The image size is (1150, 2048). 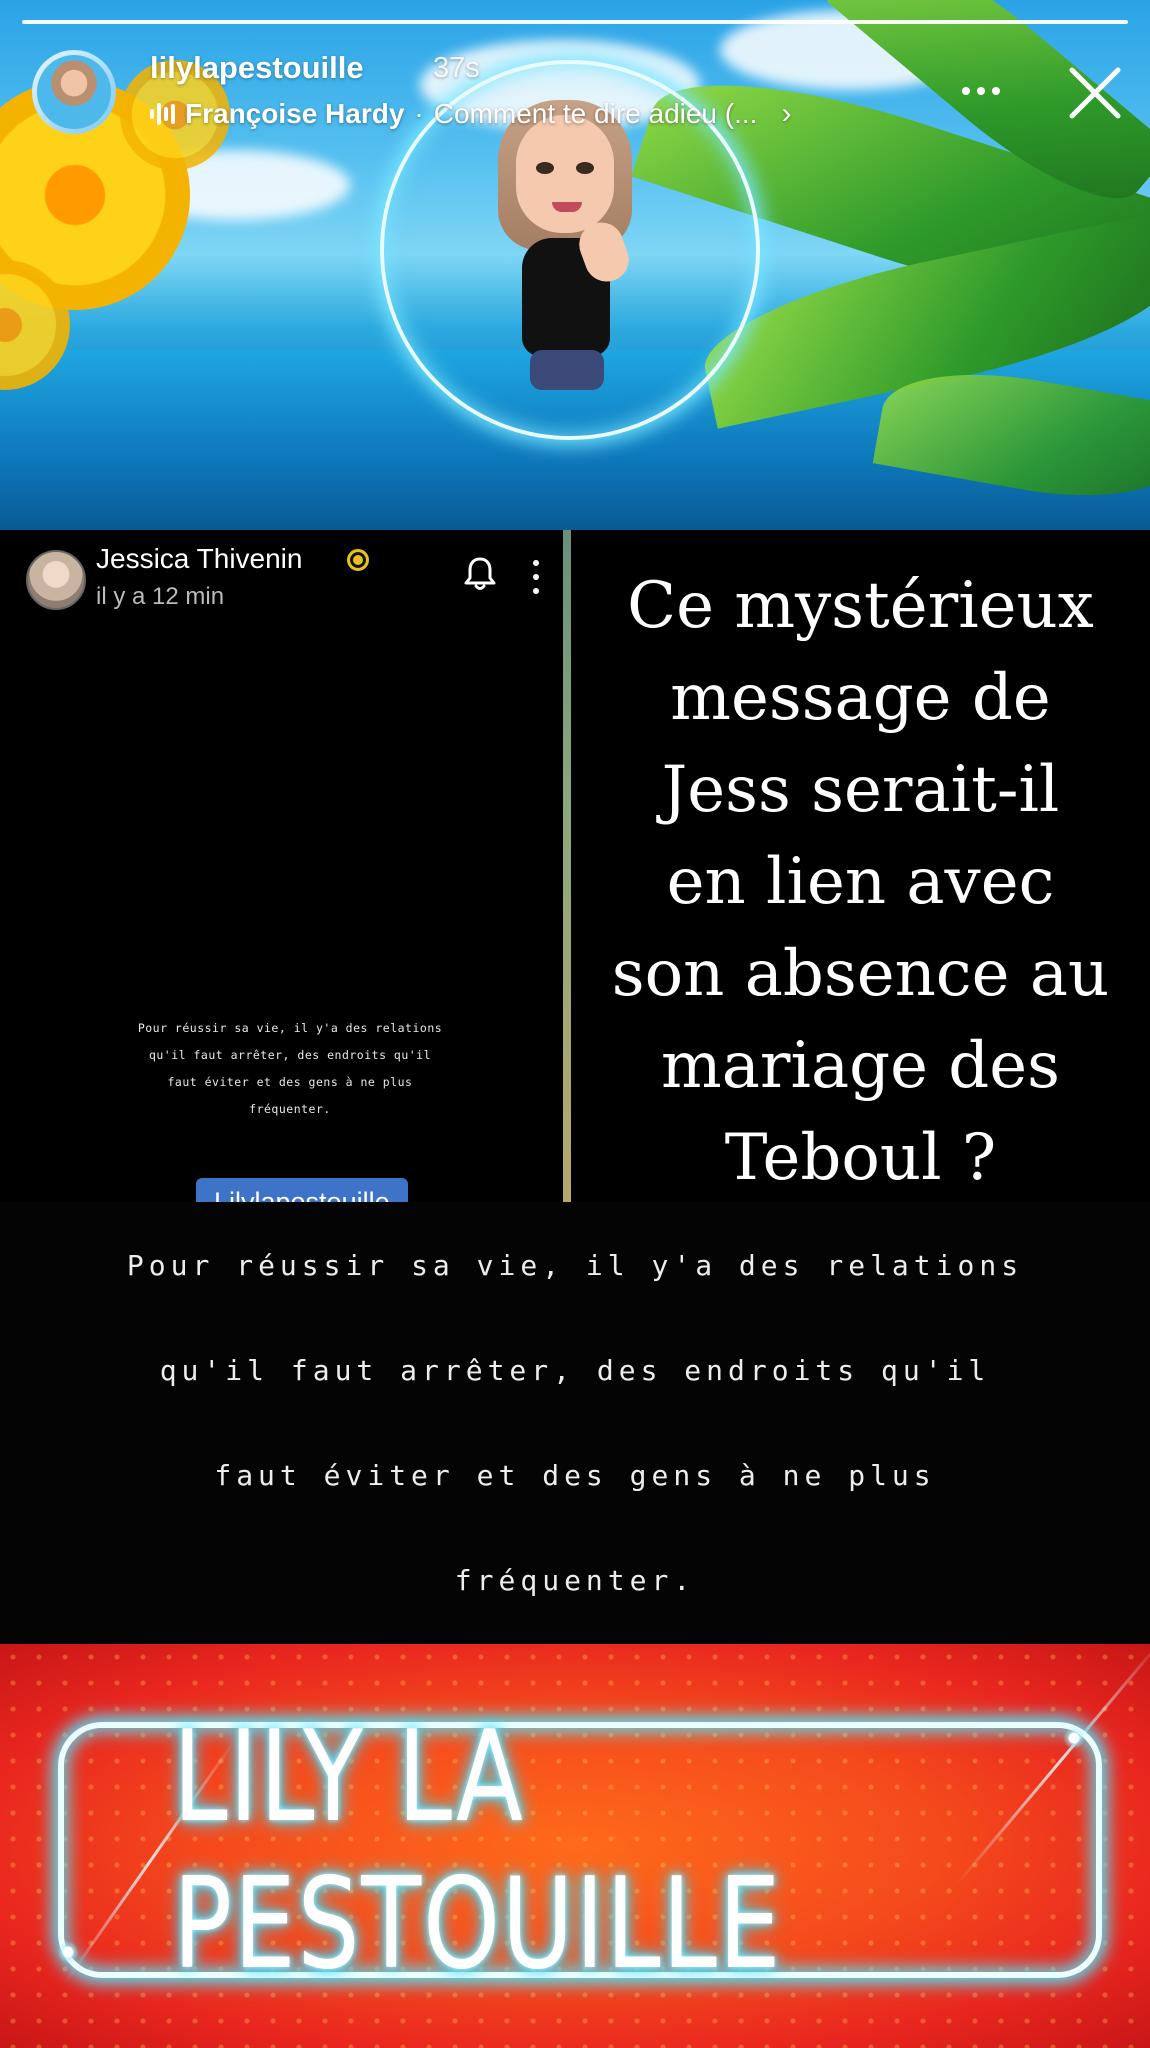 What do you see at coordinates (199, 558) in the screenshot?
I see `snap-author-name: Jessica Thivenin` at bounding box center [199, 558].